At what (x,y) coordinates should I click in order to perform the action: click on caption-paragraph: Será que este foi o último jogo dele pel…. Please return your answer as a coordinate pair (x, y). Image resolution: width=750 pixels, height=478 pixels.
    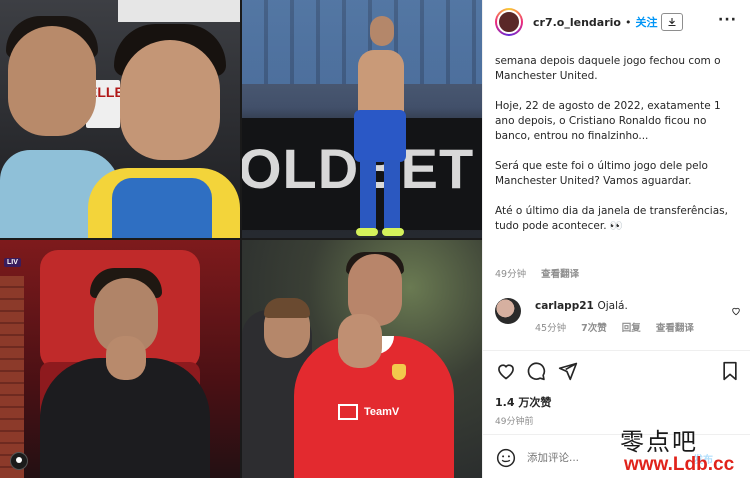
    Looking at the image, I should click on (601, 173).